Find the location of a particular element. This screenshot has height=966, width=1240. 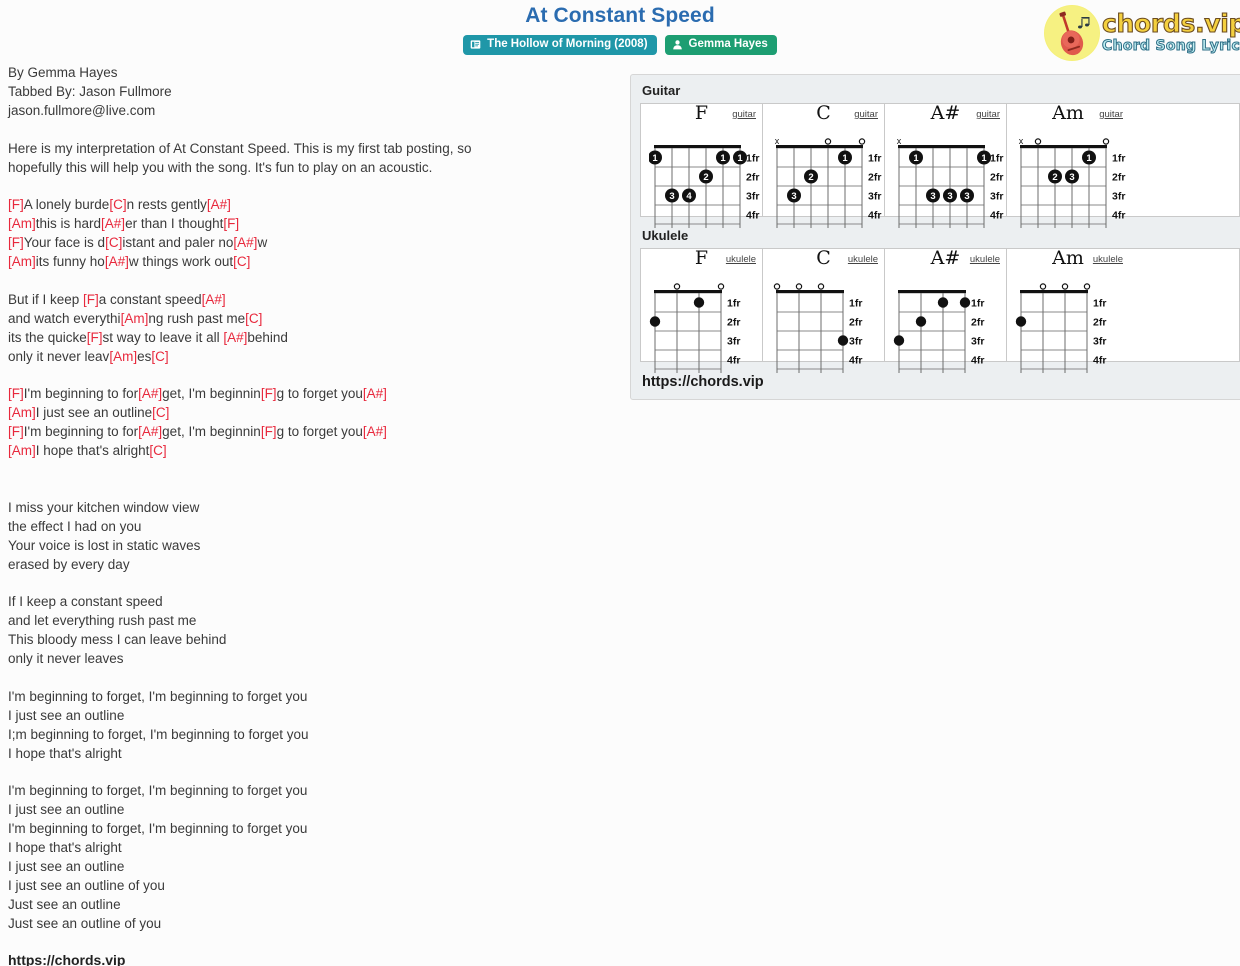

logo-main-text: chords.vip is located at coordinates (1170, 24).